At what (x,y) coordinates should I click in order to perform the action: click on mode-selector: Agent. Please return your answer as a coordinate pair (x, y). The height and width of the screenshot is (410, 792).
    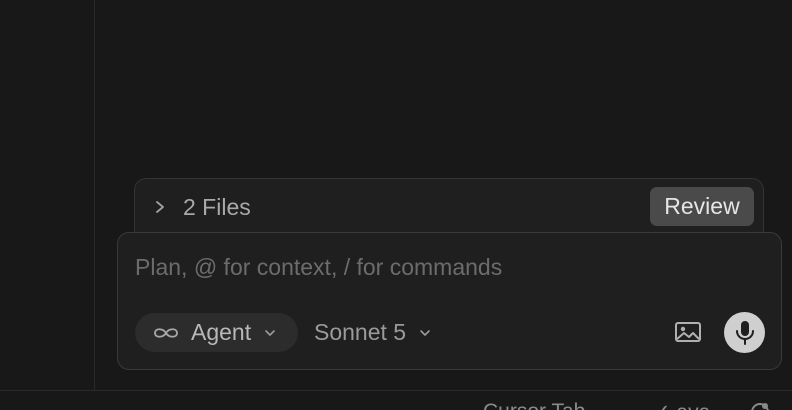
    Looking at the image, I should click on (216, 332).